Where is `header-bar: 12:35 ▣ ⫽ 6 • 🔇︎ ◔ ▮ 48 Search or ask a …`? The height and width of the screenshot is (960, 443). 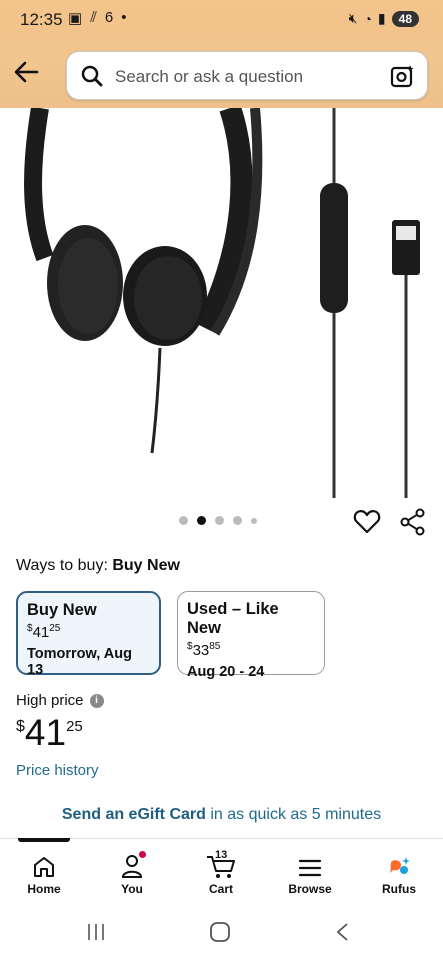 header-bar: 12:35 ▣ ⫽ 6 • 🔇︎ ◔ ▮ 48 Search or ask a … is located at coordinates (221, 54).